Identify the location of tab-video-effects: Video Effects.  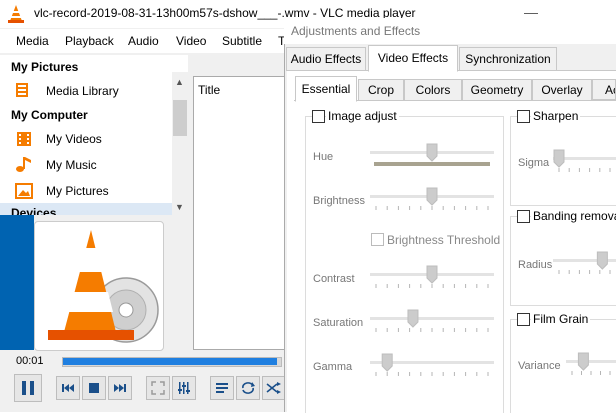
(413, 58).